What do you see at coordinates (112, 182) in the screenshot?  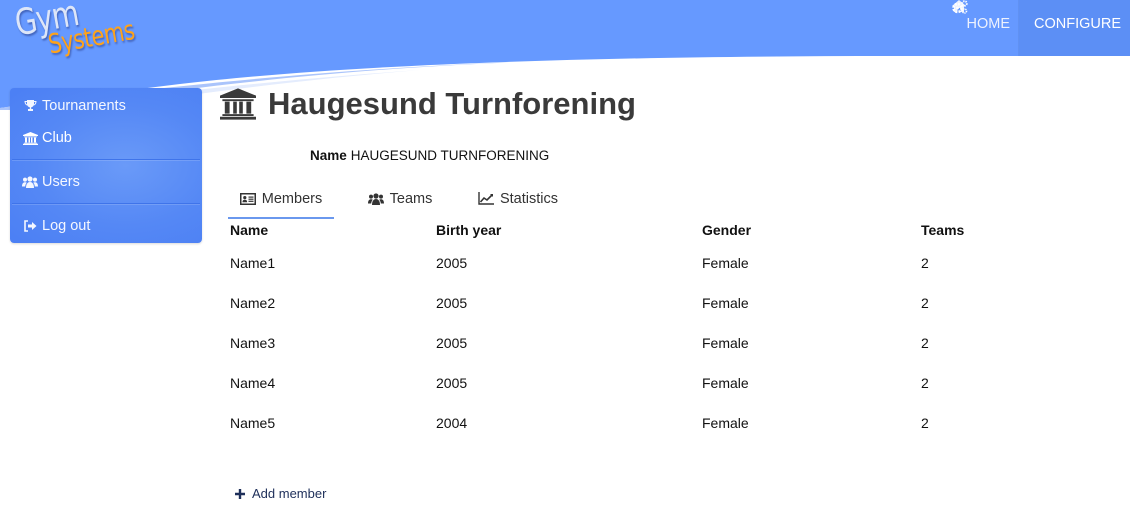 I see `sidebar-item-users: Users` at bounding box center [112, 182].